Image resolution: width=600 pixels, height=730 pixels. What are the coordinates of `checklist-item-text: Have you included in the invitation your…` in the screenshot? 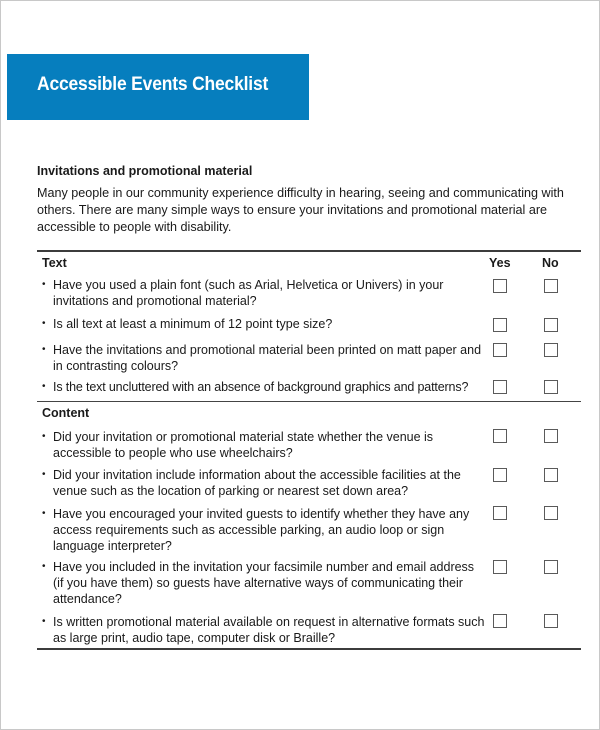 It's located at (264, 583).